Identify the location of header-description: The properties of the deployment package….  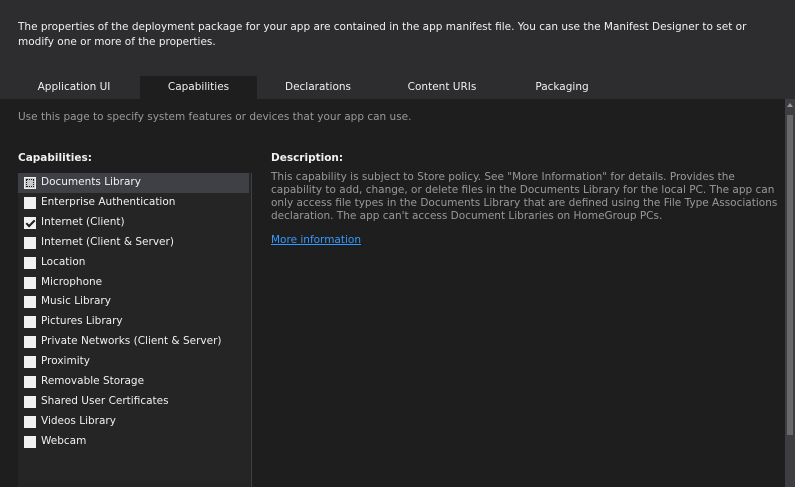
(382, 34).